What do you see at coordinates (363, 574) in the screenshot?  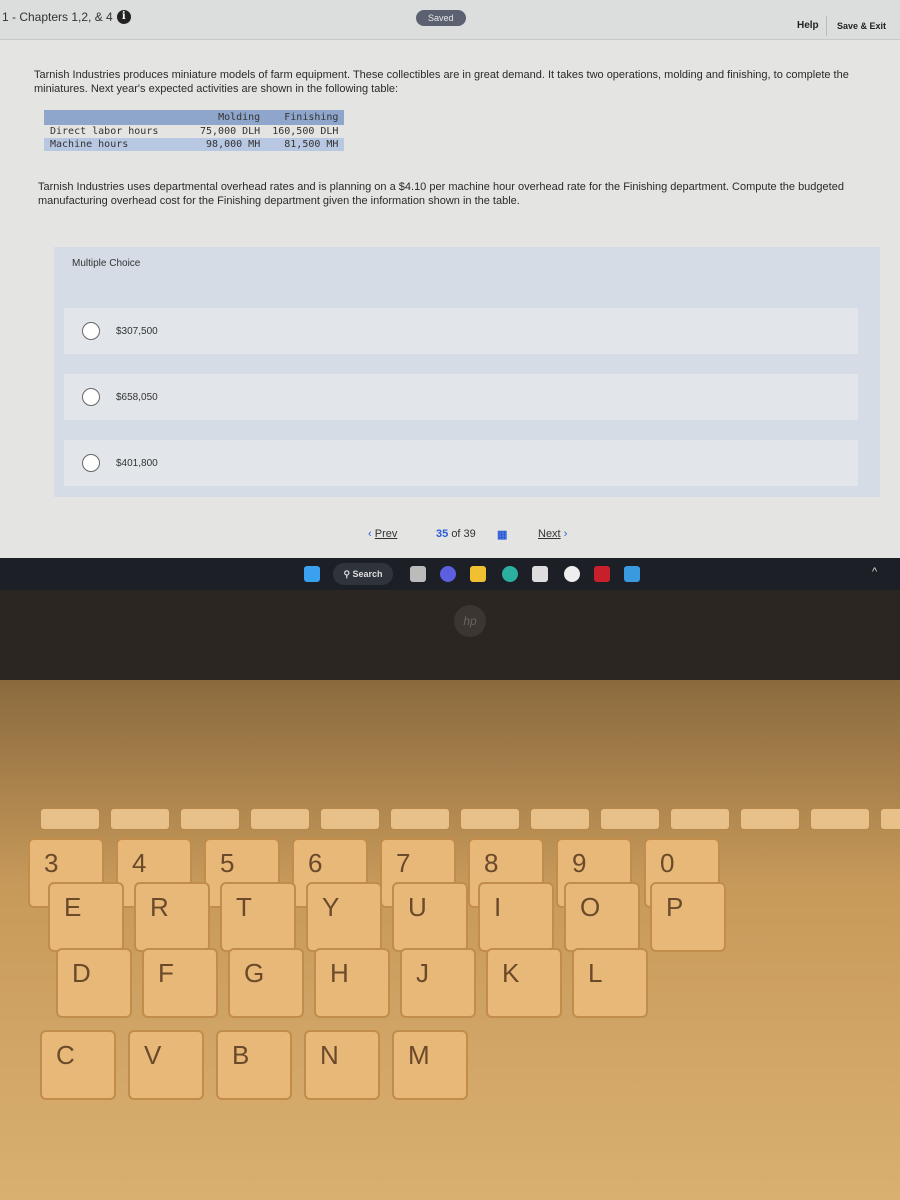 I see `taskbar-search: ⚲ Search` at bounding box center [363, 574].